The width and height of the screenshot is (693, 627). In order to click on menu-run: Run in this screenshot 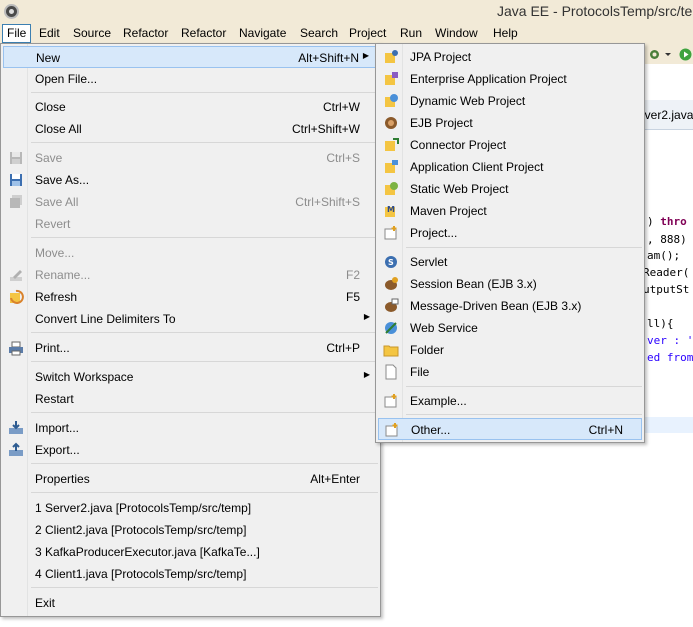, I will do `click(411, 33)`.